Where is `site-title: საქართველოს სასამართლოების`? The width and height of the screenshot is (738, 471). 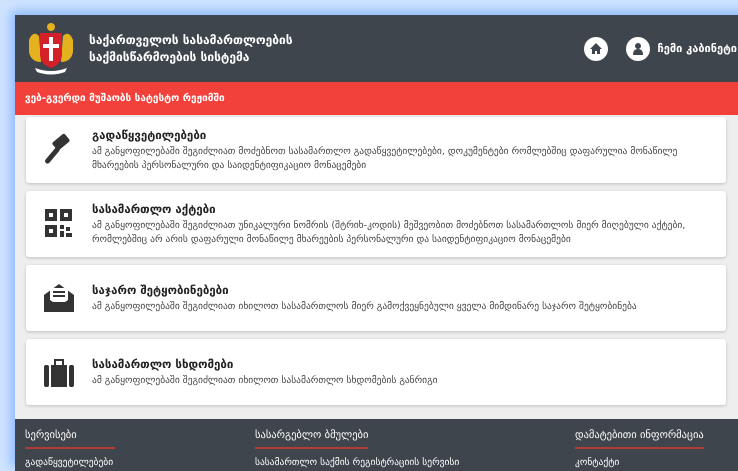
site-title: საქართველოს სასამართლოების is located at coordinates (191, 40).